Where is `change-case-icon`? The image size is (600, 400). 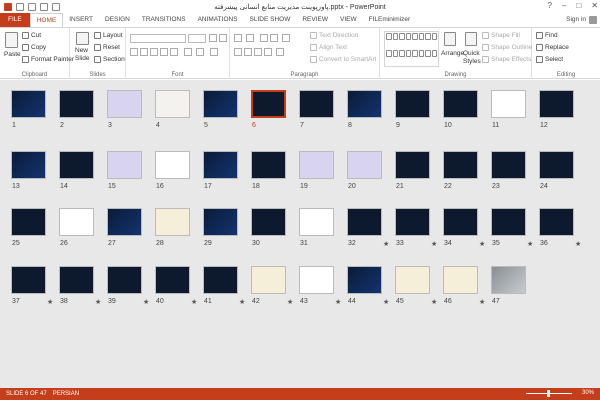 change-case-icon is located at coordinates (200, 52).